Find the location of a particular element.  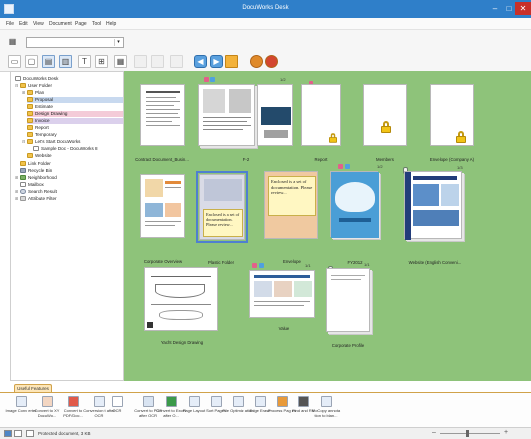

nav-left-icon: ◀ is located at coordinates (200, 61).